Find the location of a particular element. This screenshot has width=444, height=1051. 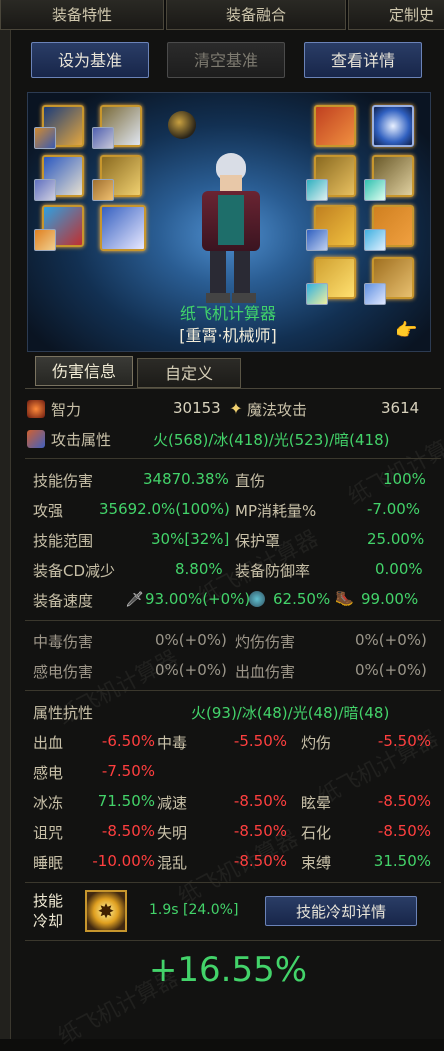

direct-damage-label: 直伤 is located at coordinates (250, 481).